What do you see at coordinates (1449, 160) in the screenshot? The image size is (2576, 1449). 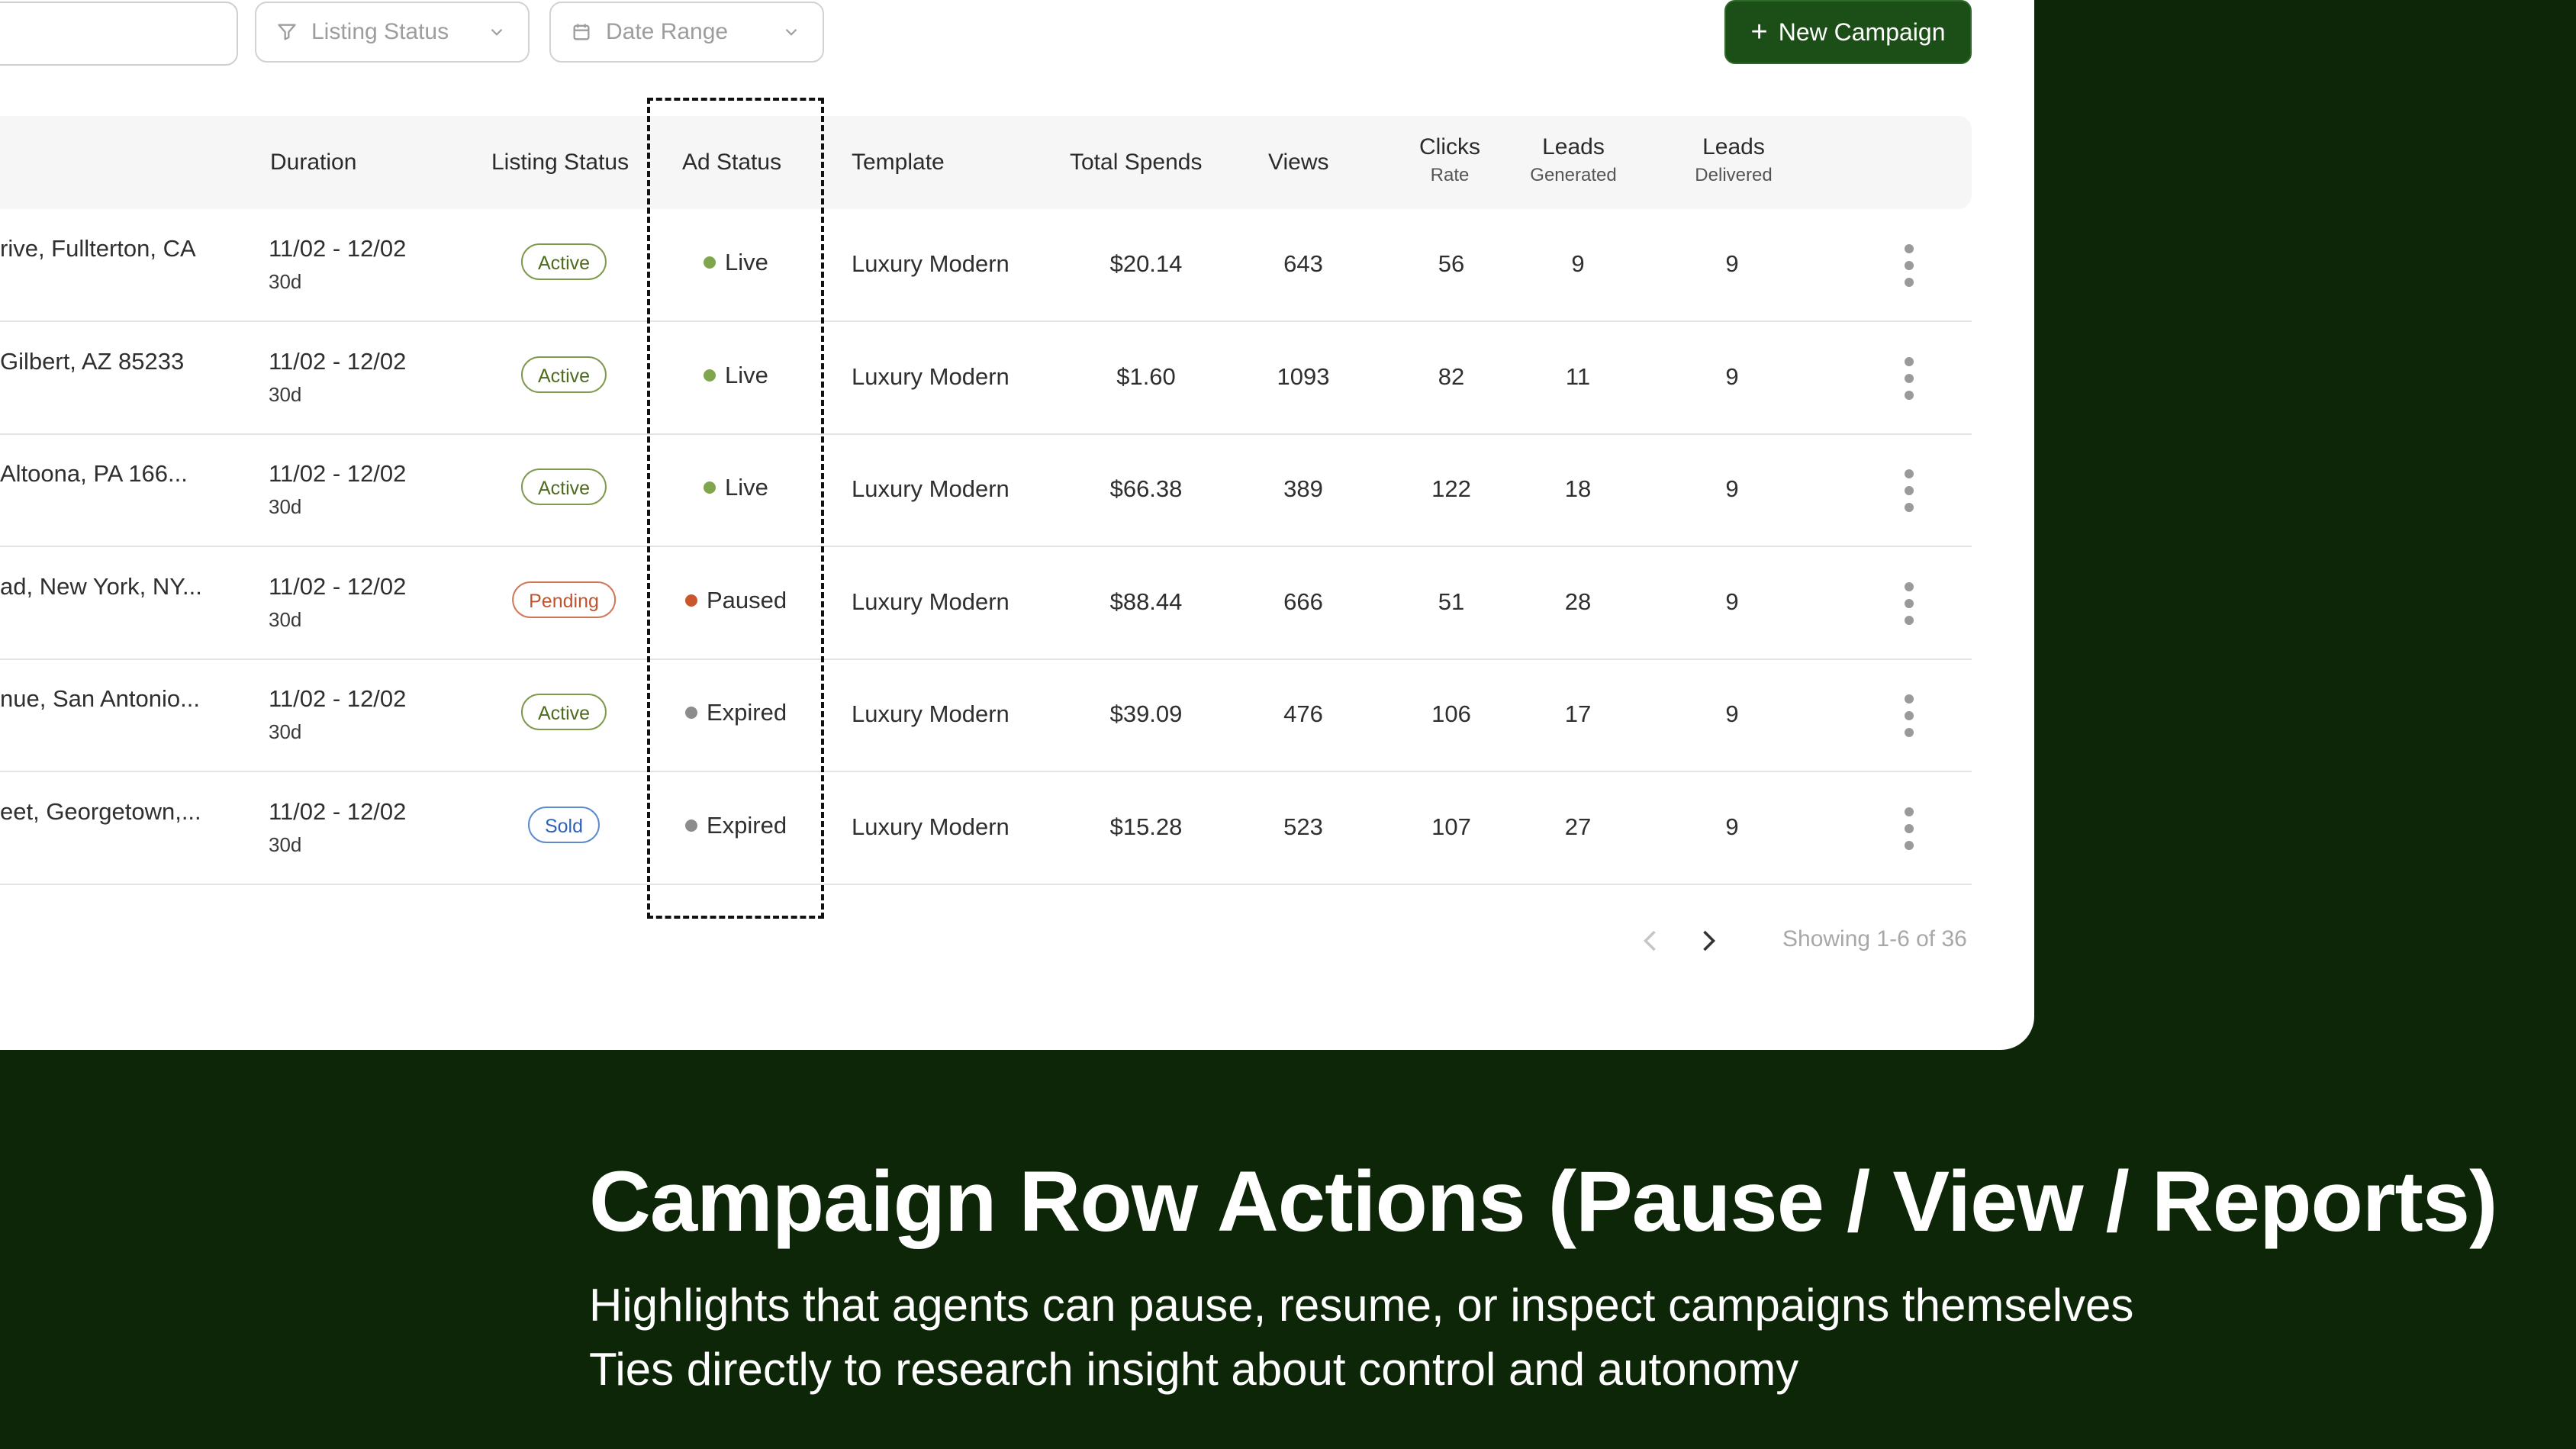 I see `header-clicks: Clicks Rate` at bounding box center [1449, 160].